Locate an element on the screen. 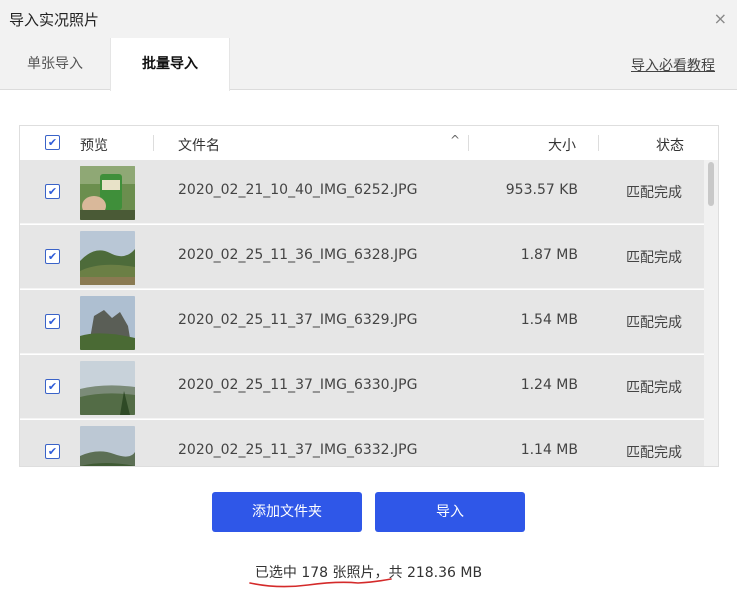 The height and width of the screenshot is (595, 737). import-button: 导入 is located at coordinates (450, 512).